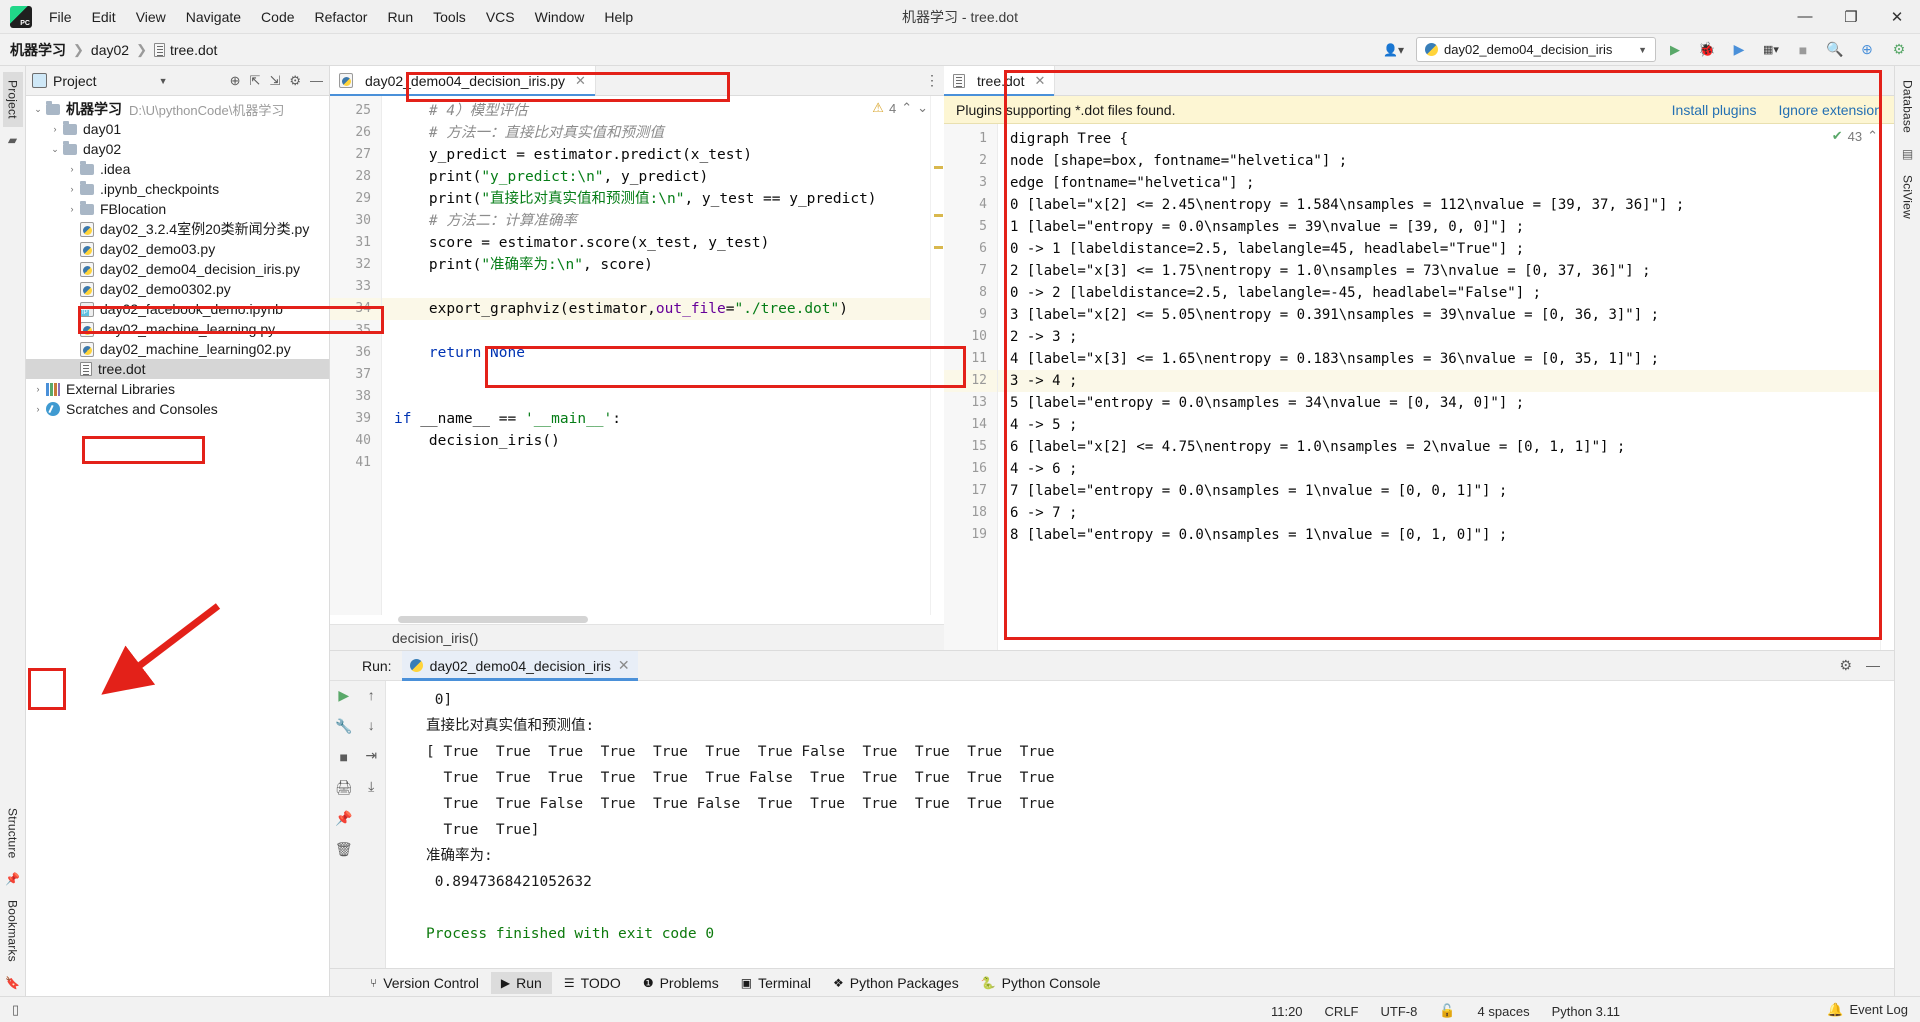 This screenshot has width=1920, height=1022. Describe the element at coordinates (13, 833) in the screenshot. I see `rail-structure: Structure` at that location.